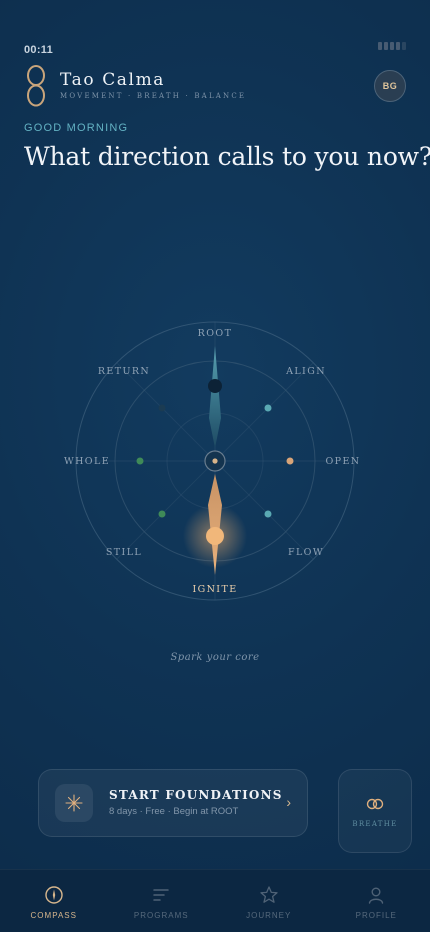 This screenshot has width=430, height=932. What do you see at coordinates (305, 371) in the screenshot?
I see `direction-label-align: ALIGN` at bounding box center [305, 371].